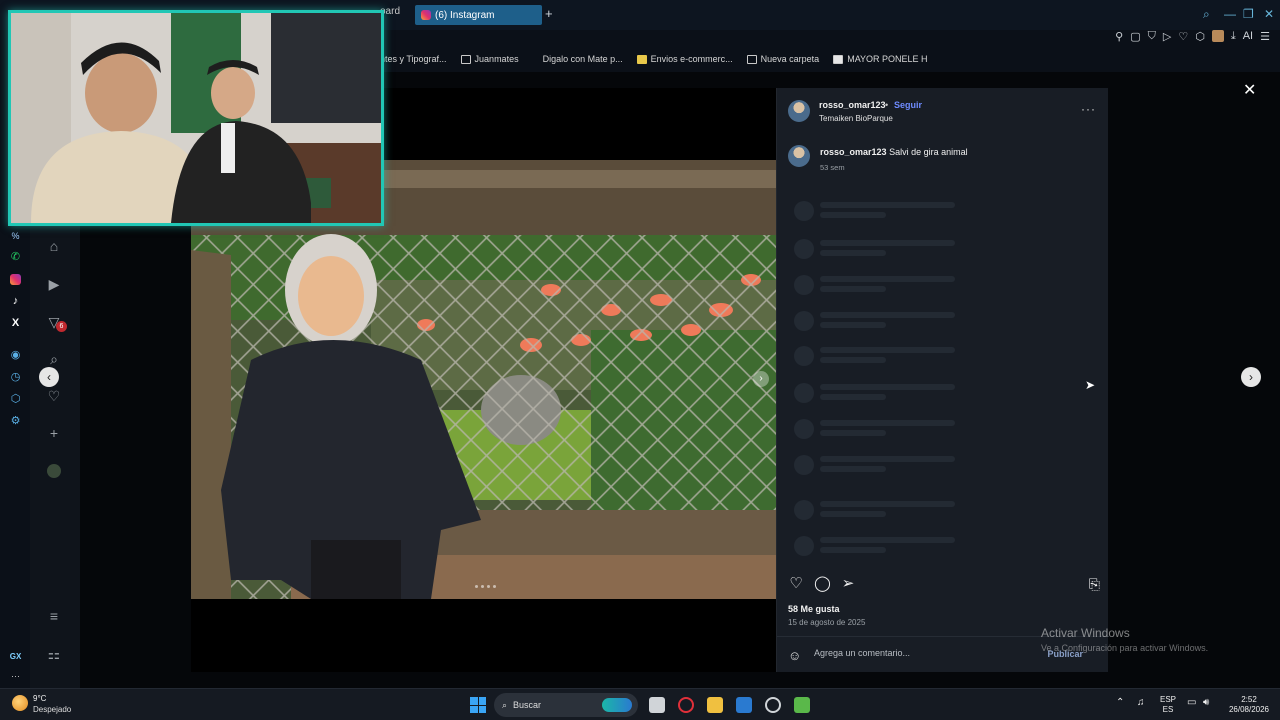 This screenshot has height=720, width=1280. What do you see at coordinates (54, 396) in the screenshot?
I see `notifications-icon: ♡` at bounding box center [54, 396].